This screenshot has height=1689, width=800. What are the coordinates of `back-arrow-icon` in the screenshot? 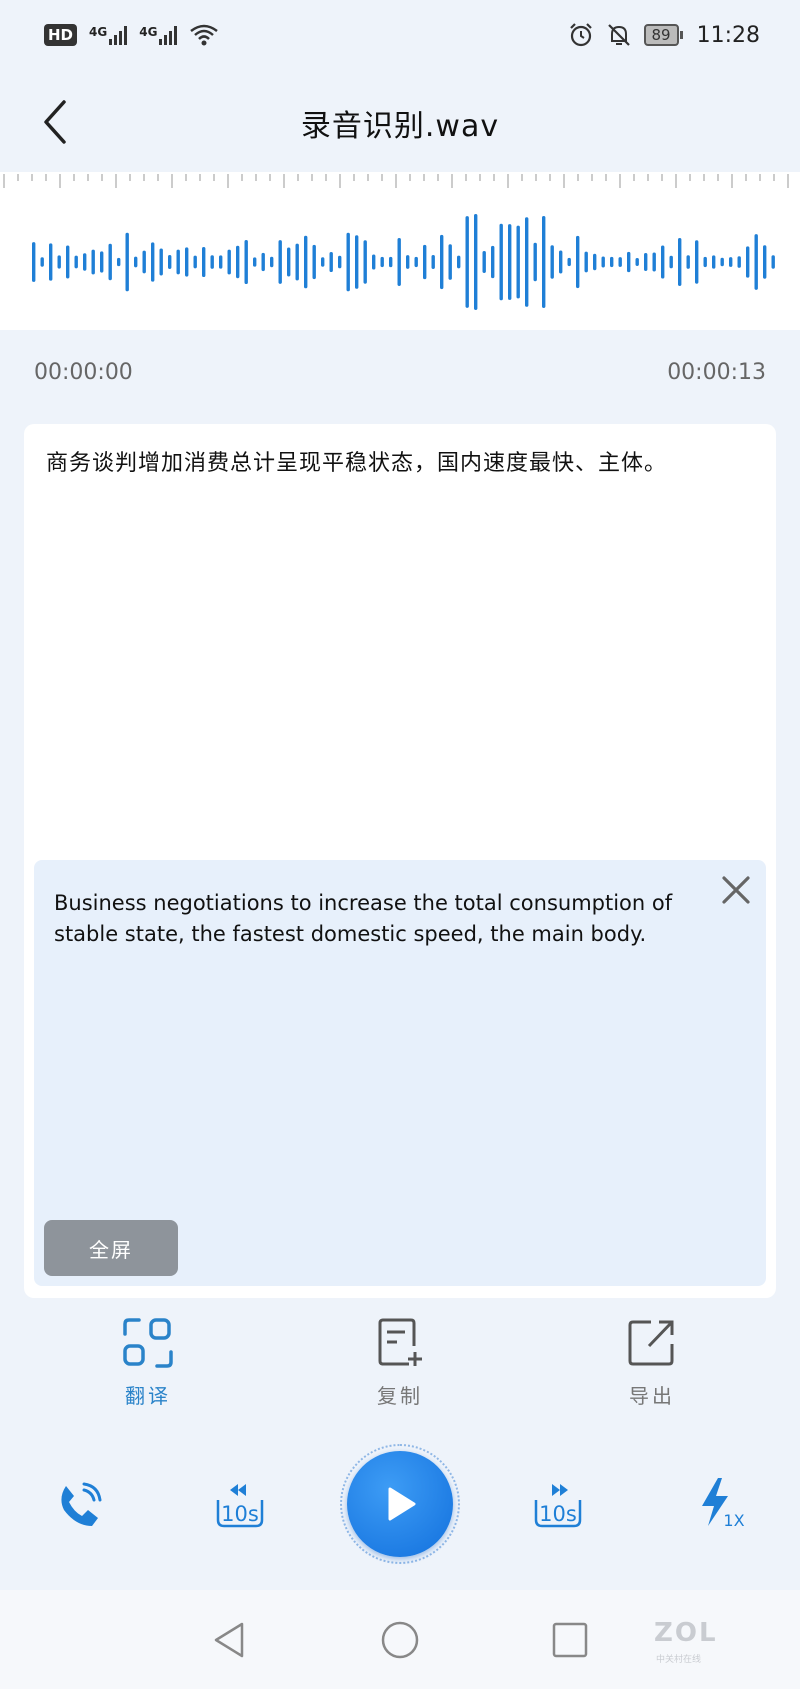 It's located at (56, 122).